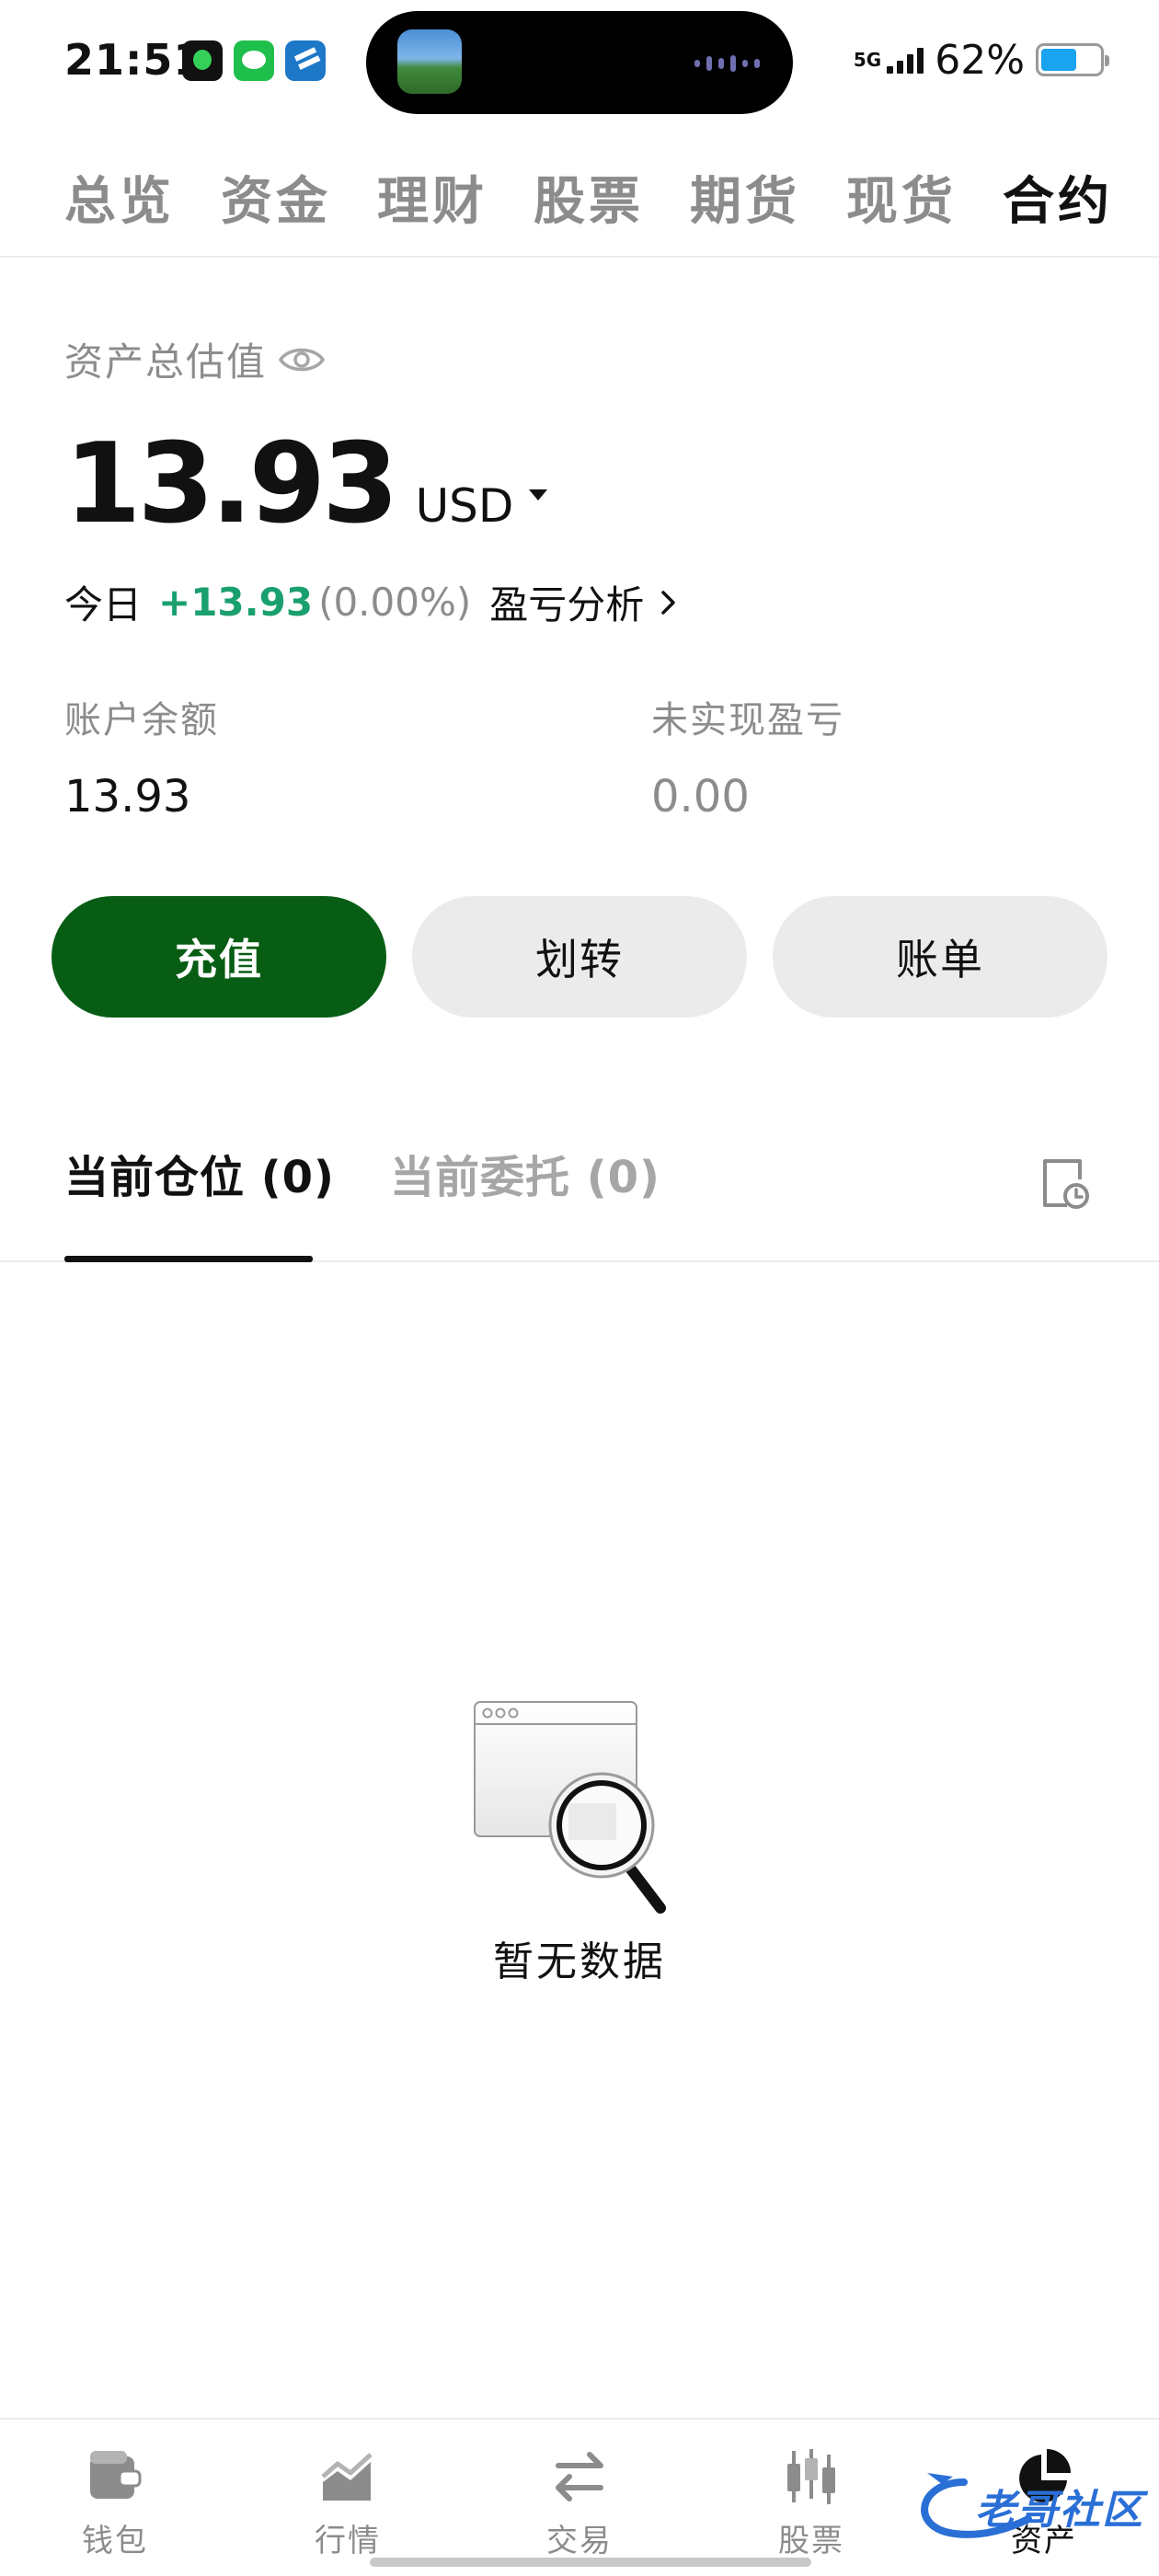  What do you see at coordinates (188, 1259) in the screenshot?
I see `active-tab-underline` at bounding box center [188, 1259].